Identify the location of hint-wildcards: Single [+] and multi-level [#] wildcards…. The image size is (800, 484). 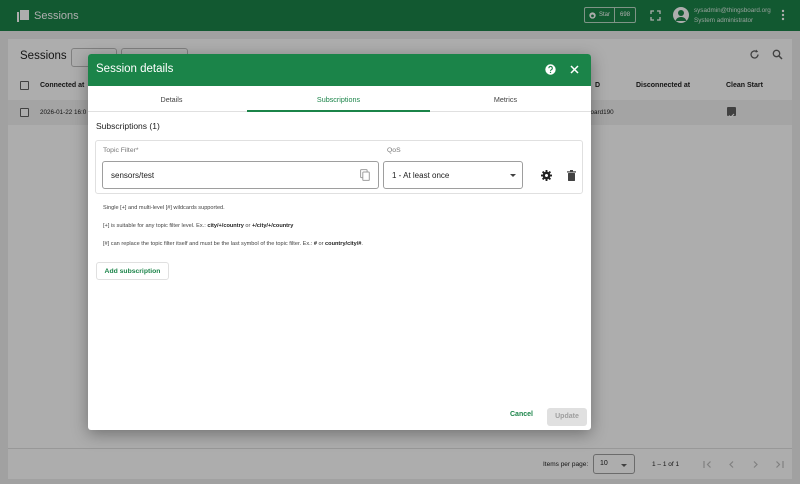
(164, 208).